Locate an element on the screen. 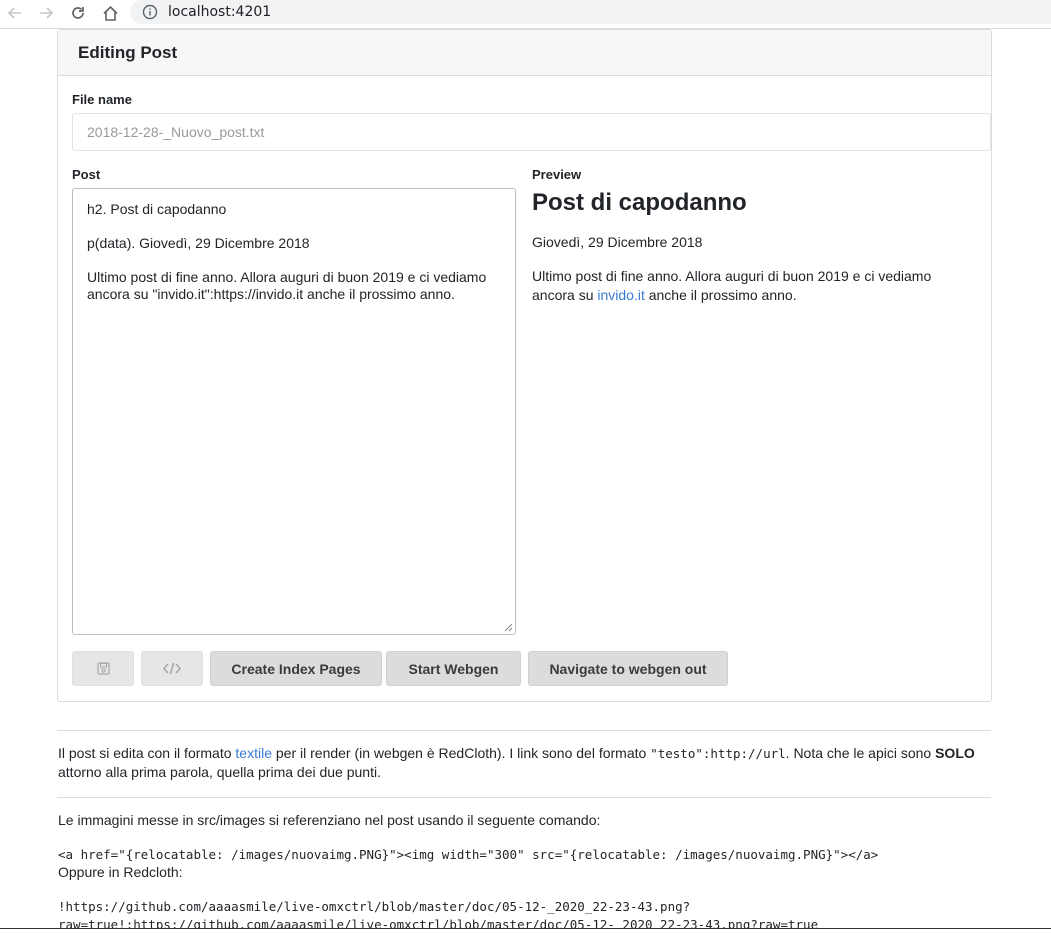  create-index-pages-button: Create Index Pages is located at coordinates (296, 668).